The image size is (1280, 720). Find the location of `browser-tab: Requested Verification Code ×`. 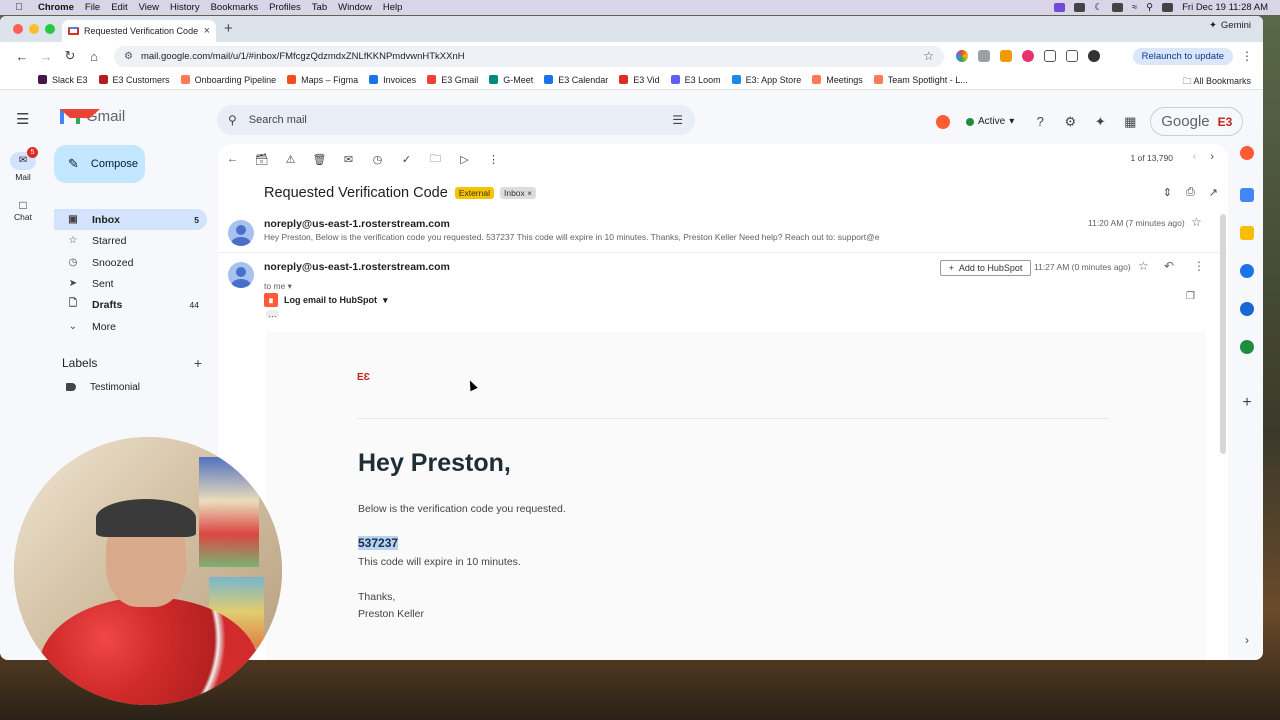

browser-tab: Requested Verification Code × is located at coordinates (139, 31).